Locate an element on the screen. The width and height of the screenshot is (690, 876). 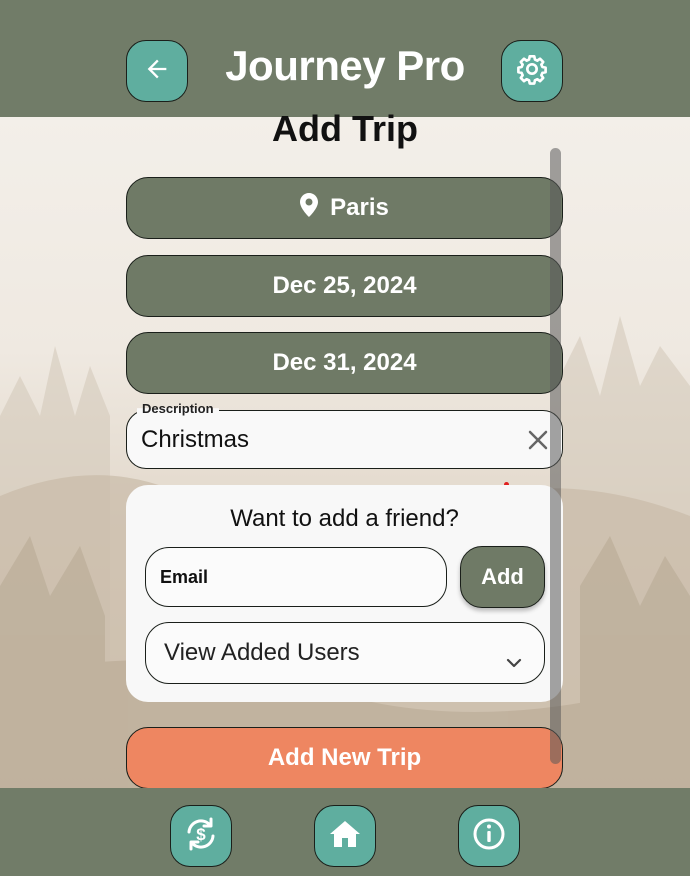
view-added-users-select: View Added Users is located at coordinates (345, 653).